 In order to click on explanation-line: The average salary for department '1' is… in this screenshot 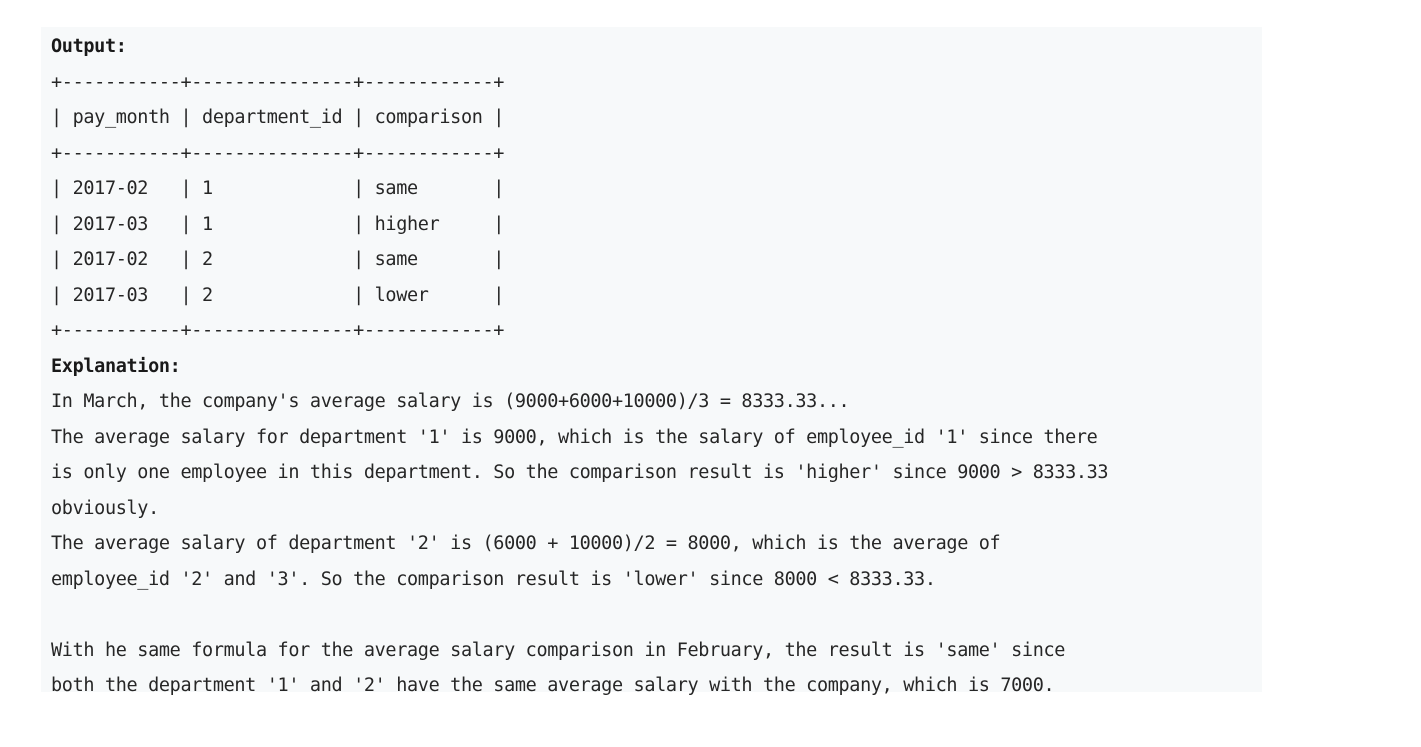, I will do `click(574, 437)`.